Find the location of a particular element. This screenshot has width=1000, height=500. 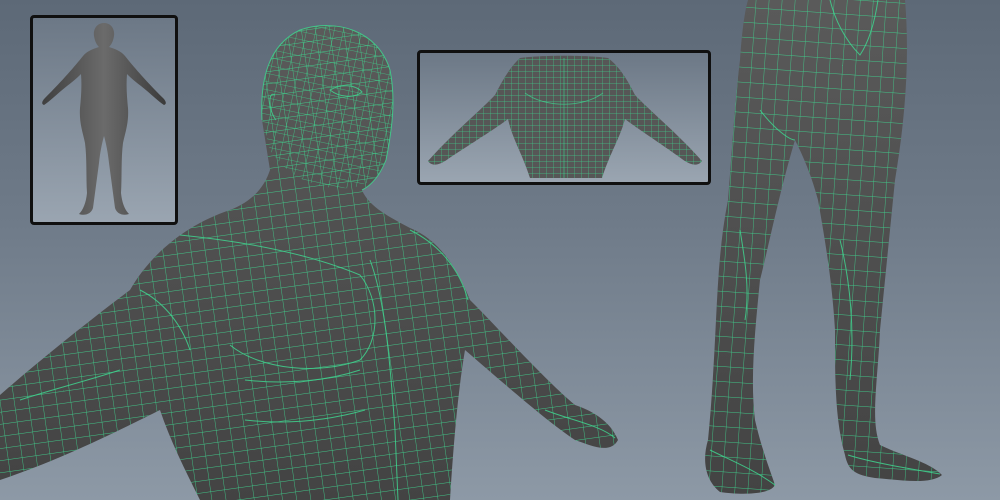

full-body-figure is located at coordinates (104, 119).